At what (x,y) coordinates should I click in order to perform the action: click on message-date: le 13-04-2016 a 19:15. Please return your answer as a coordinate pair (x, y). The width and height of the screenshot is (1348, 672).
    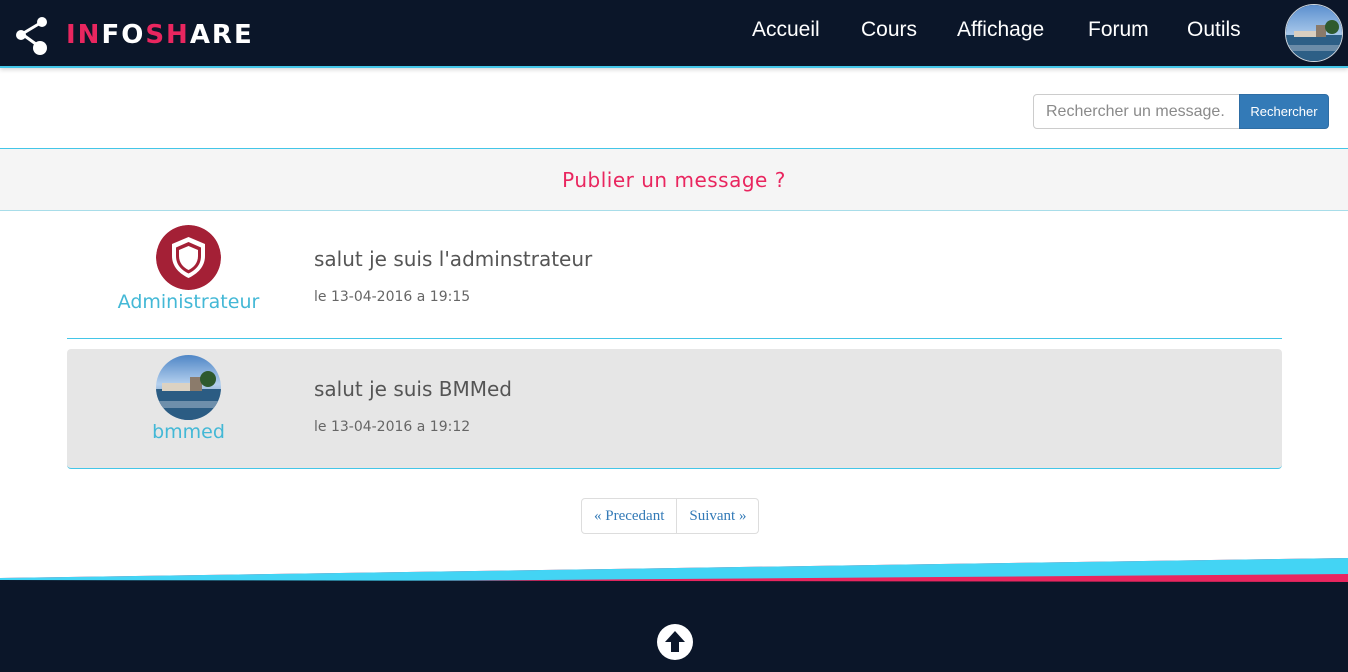
    Looking at the image, I should click on (392, 297).